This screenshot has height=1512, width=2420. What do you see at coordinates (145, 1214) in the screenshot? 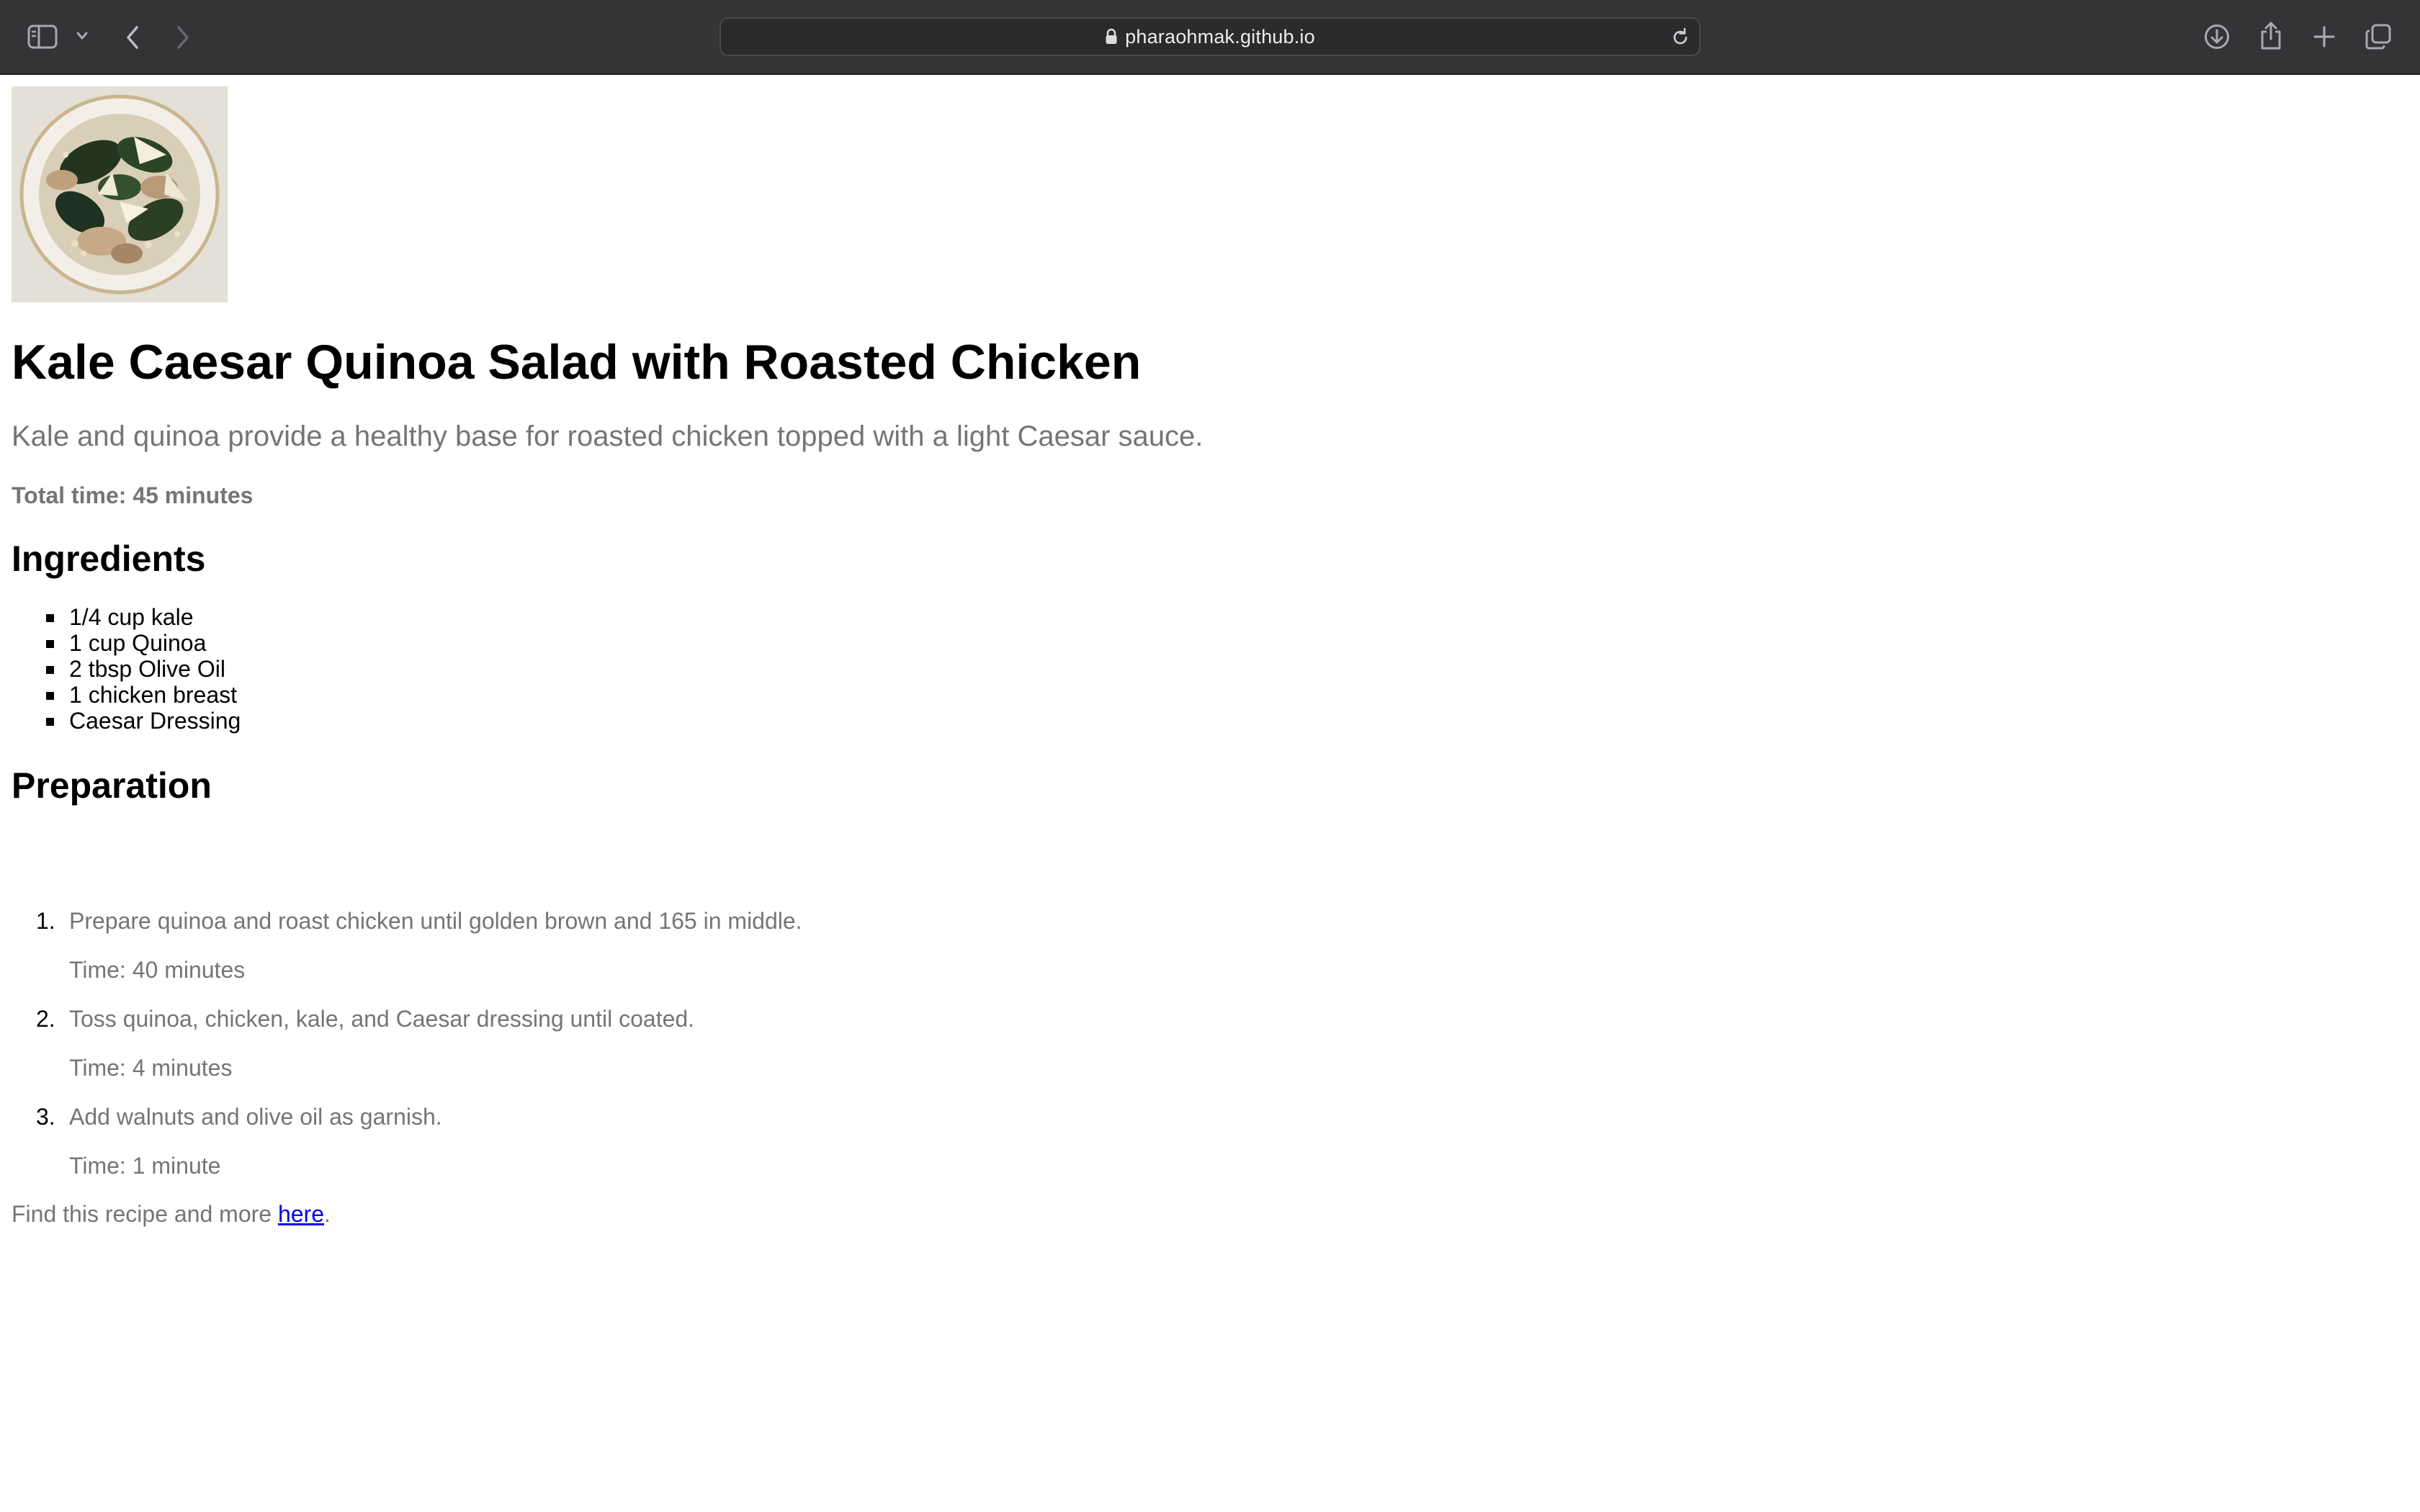
I see `source-prefix: Find this recipe and more` at bounding box center [145, 1214].